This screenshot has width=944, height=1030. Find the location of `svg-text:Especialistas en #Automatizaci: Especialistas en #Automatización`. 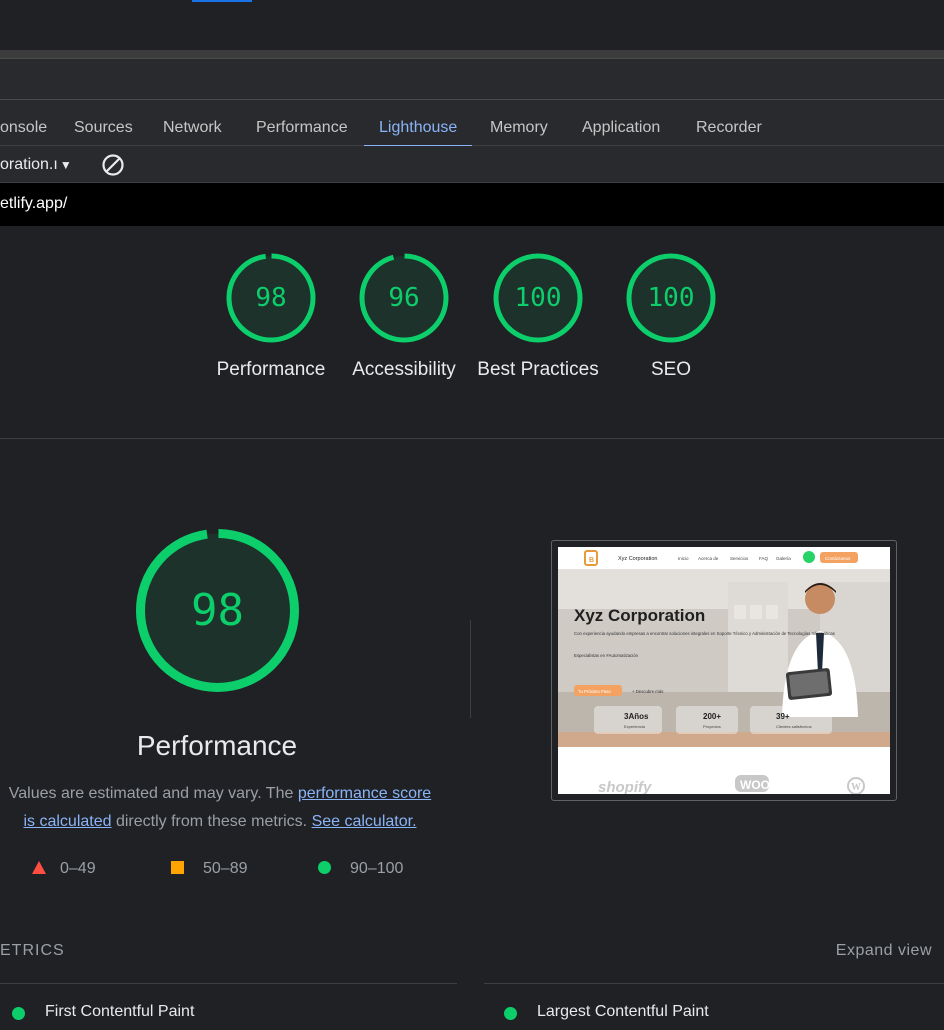

svg-text:Especialistas en #Automatizaci: Especialistas en #Automatización is located at coordinates (606, 655).